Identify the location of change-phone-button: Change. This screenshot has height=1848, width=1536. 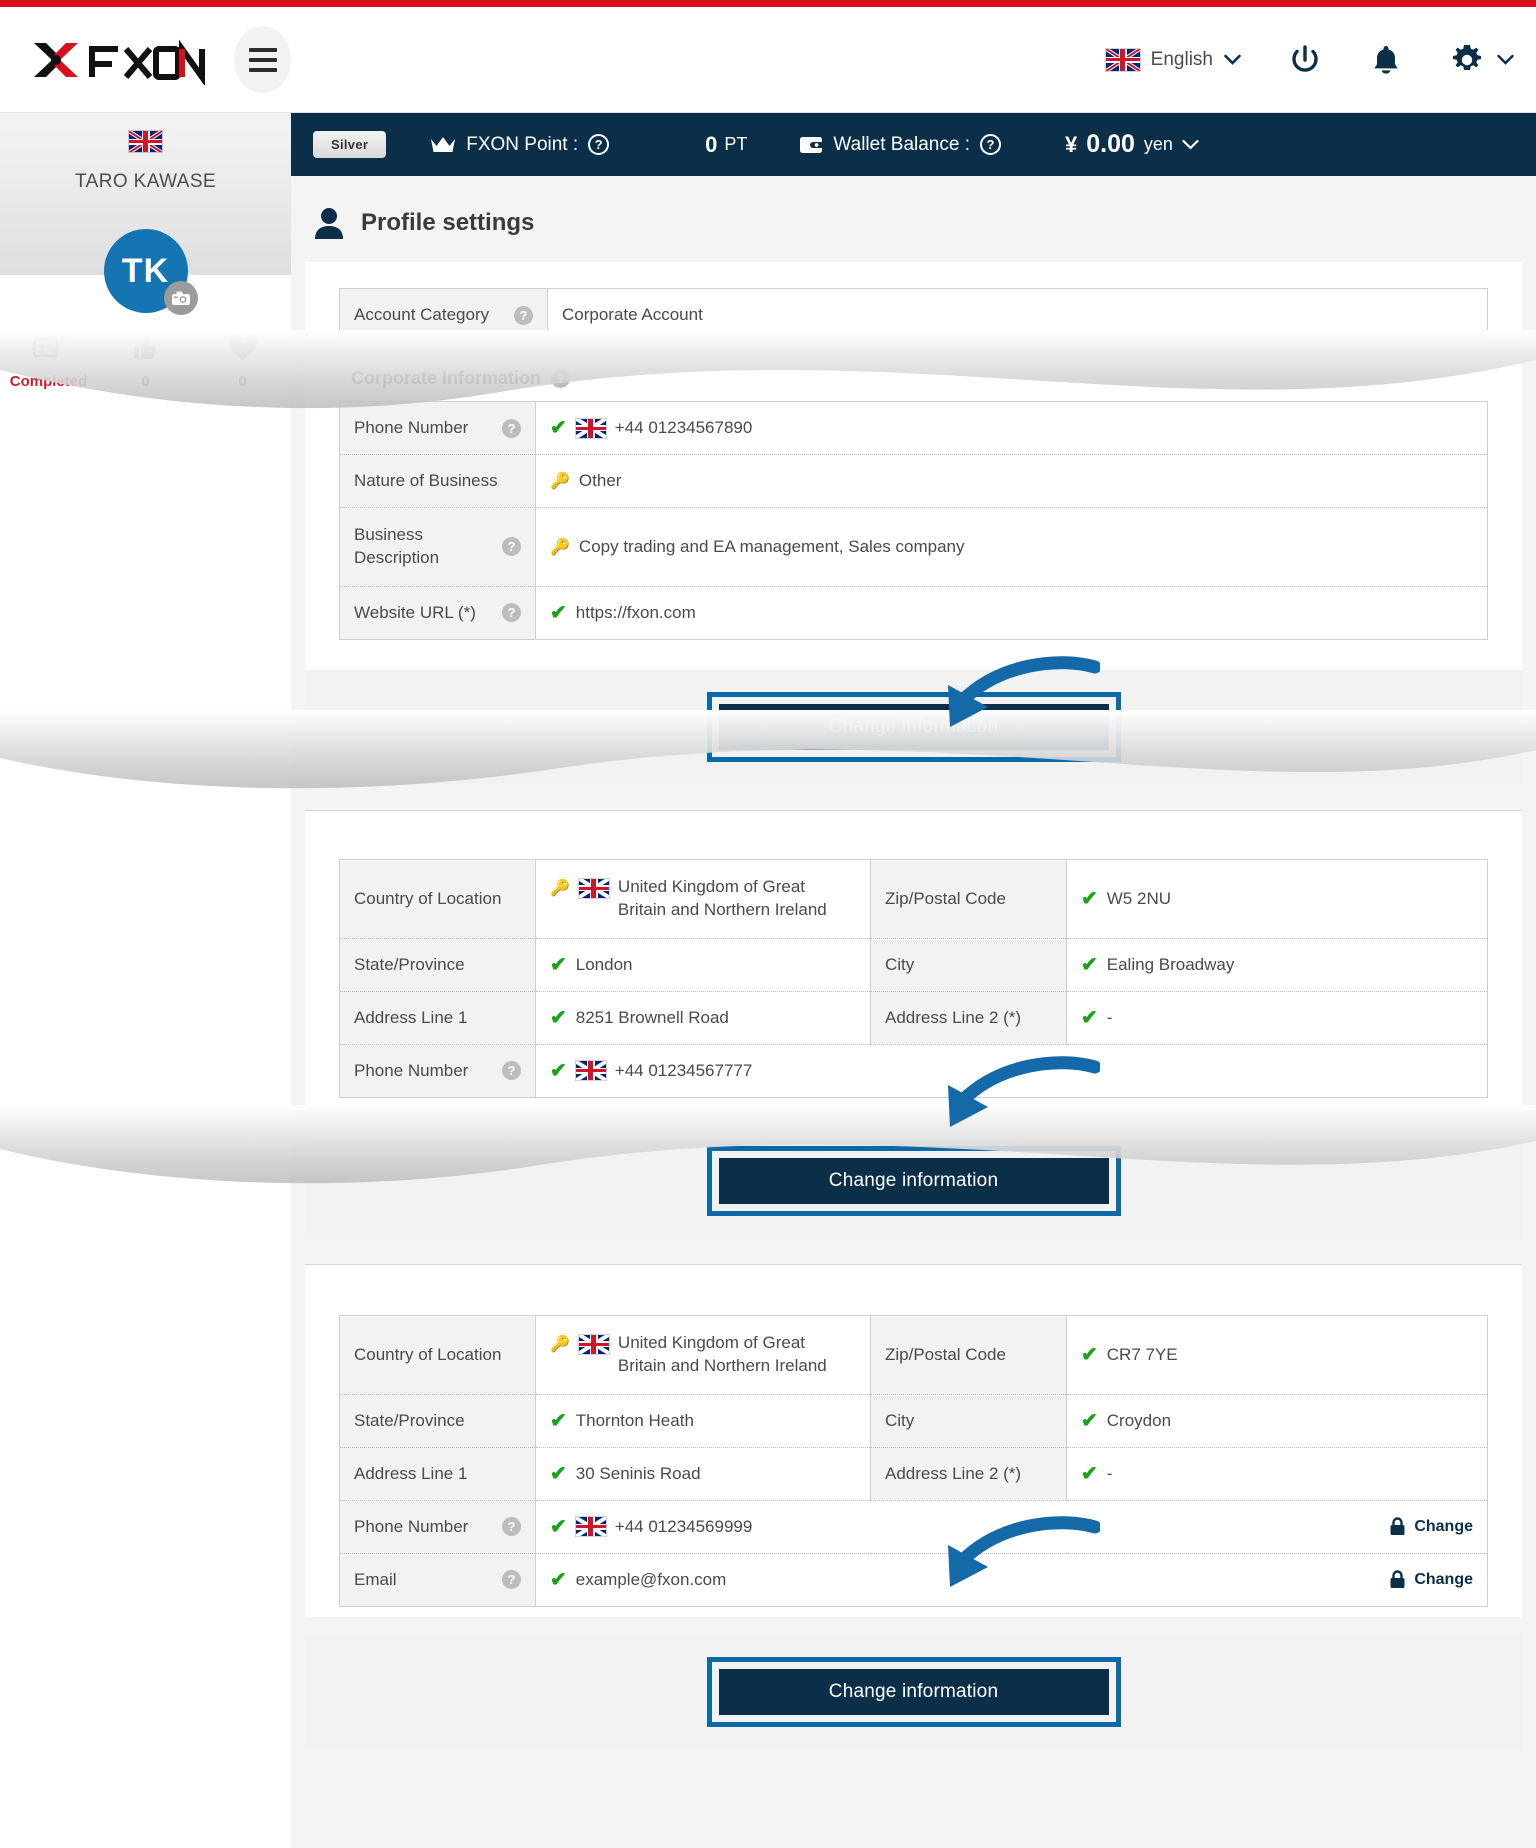
(1431, 1526).